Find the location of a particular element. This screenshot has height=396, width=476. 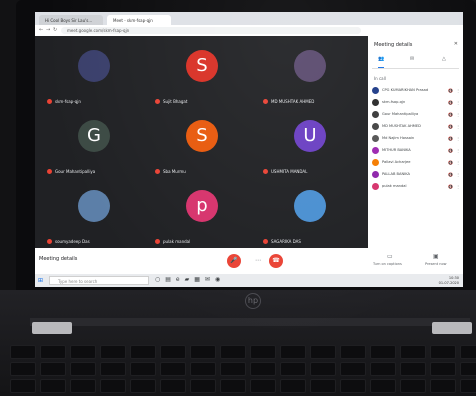

participant-tile: S Sujit Bhagat is located at coordinates (201, 73).